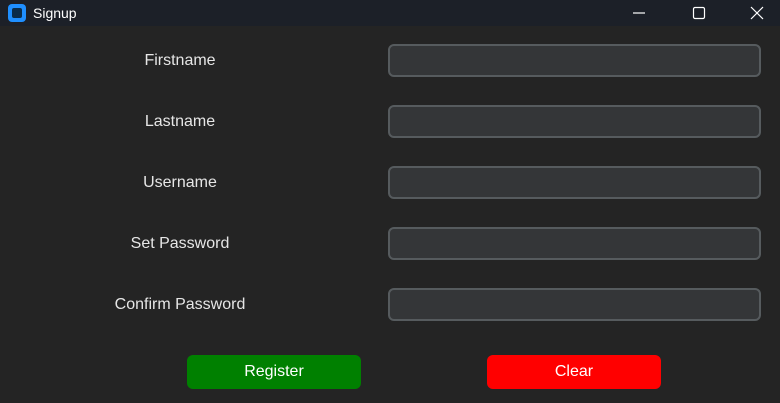 The width and height of the screenshot is (780, 403). I want to click on confirm-password-label: Confirm Password, so click(180, 304).